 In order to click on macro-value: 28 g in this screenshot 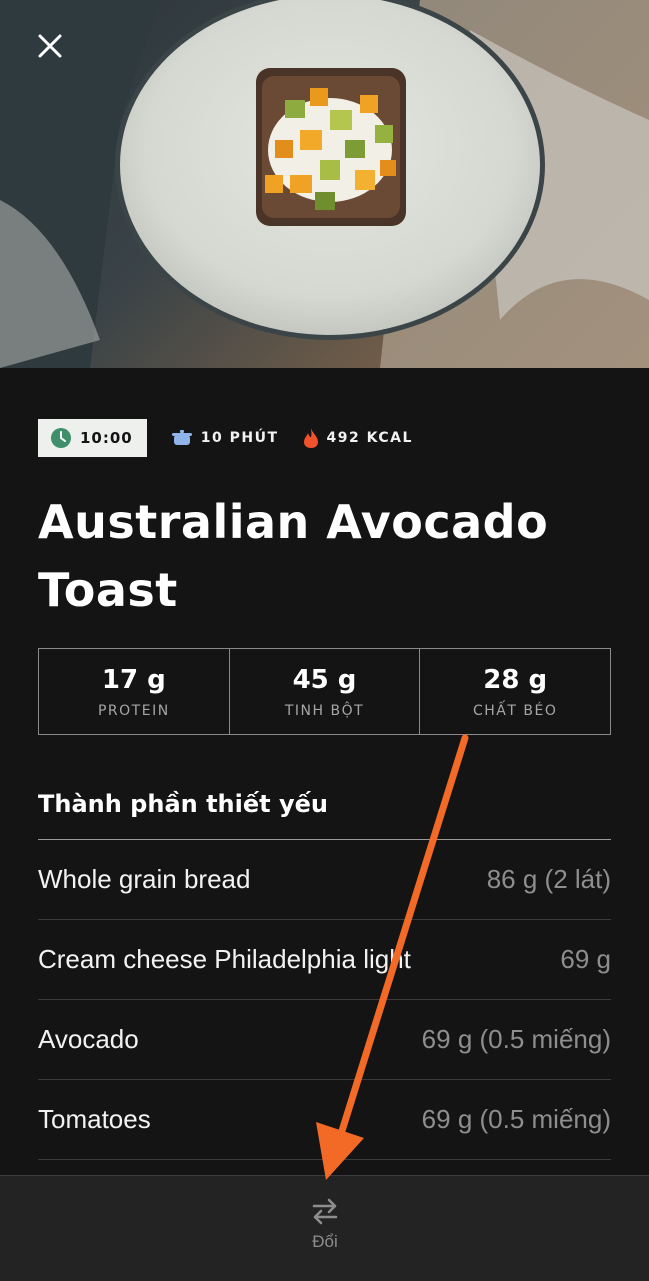, I will do `click(515, 679)`.